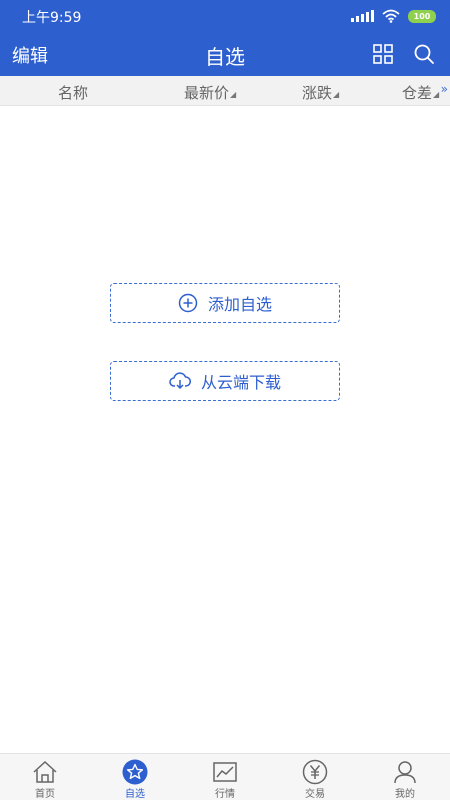 This screenshot has height=800, width=450. Describe the element at coordinates (188, 303) in the screenshot. I see `plus-circle-icon` at that location.